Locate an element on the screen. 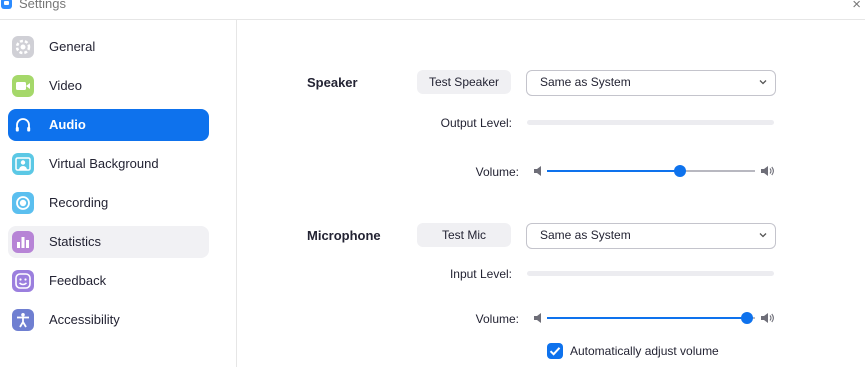  checkmark-icon is located at coordinates (555, 351).